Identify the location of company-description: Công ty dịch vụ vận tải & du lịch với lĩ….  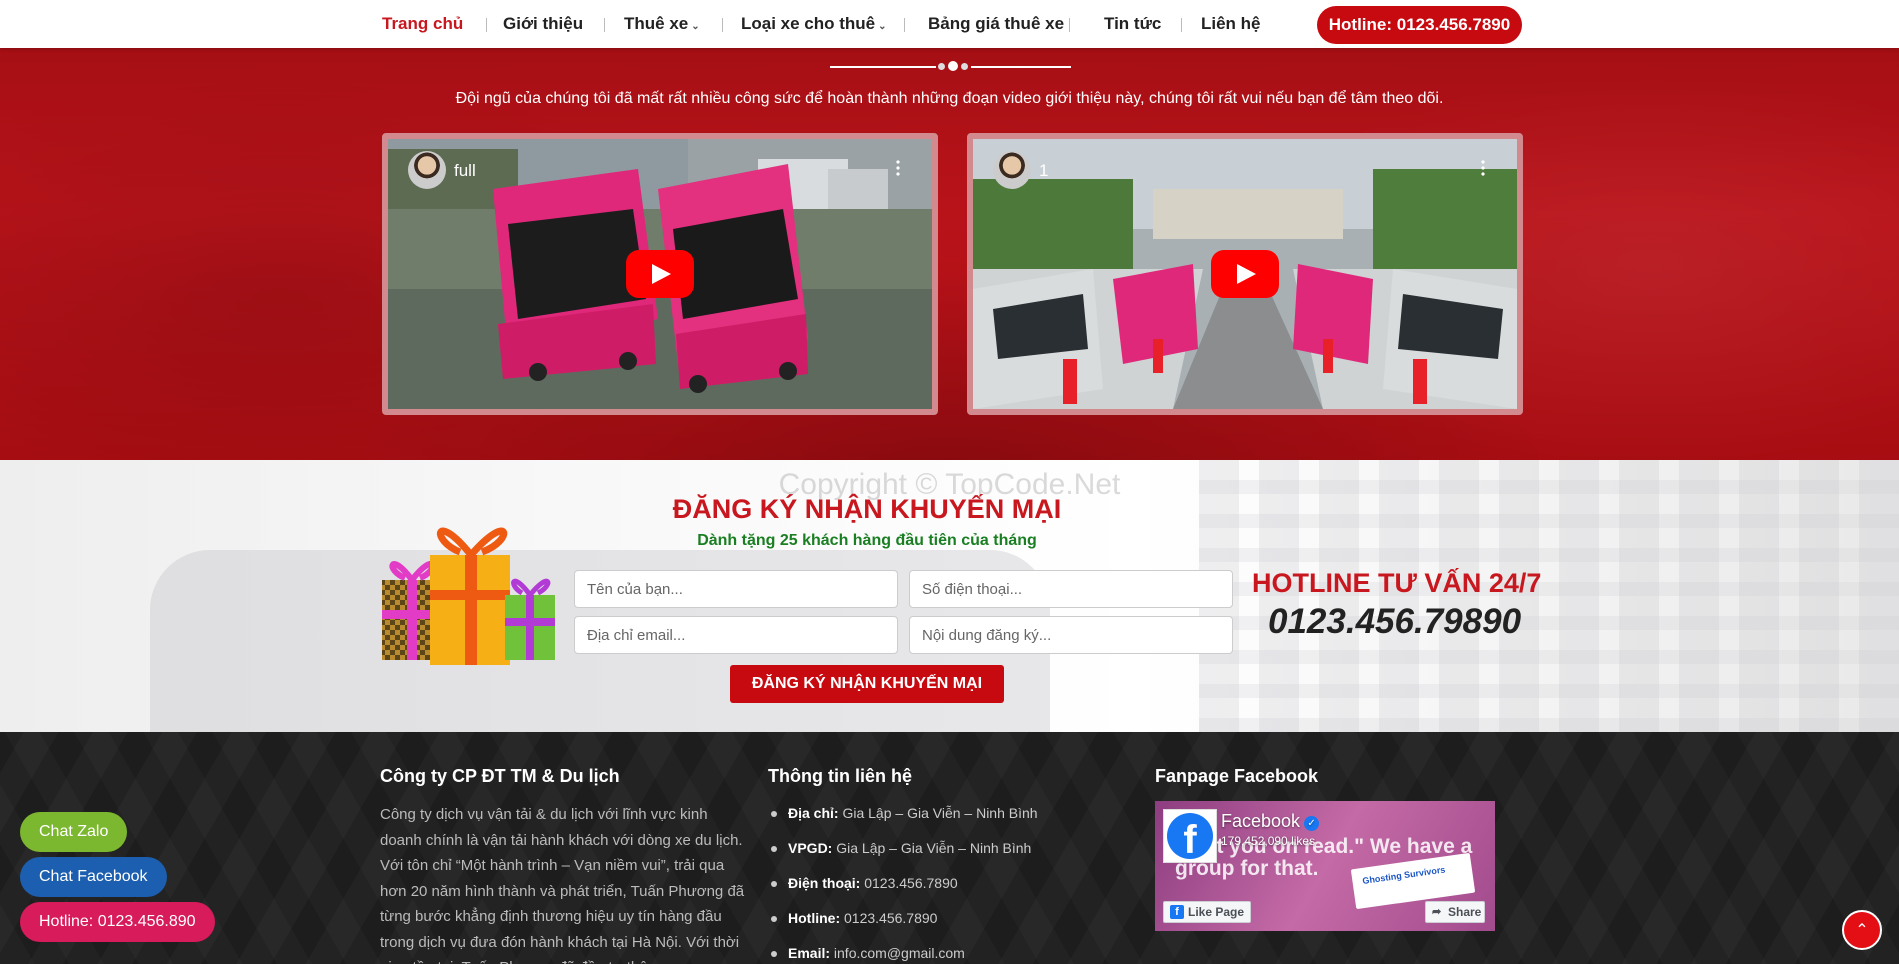
(562, 885).